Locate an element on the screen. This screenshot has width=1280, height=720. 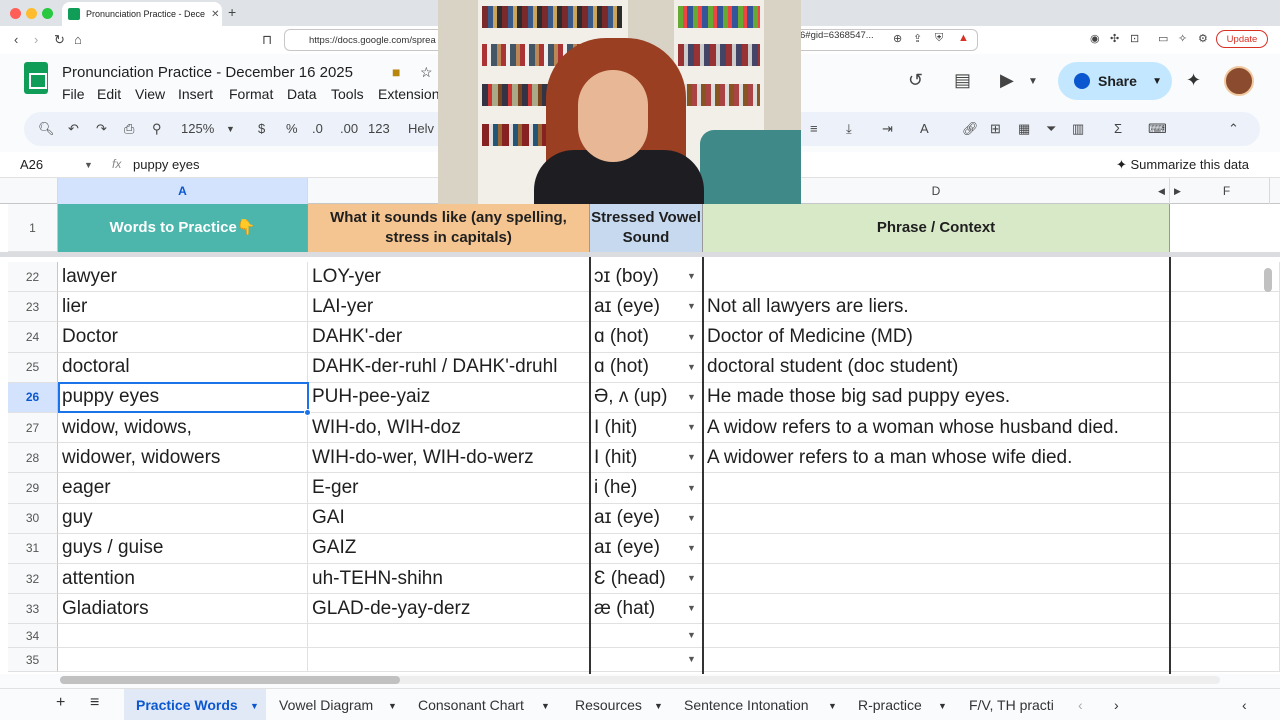
cell-phrase: Not all lawyers are liers. is located at coordinates (936, 307).